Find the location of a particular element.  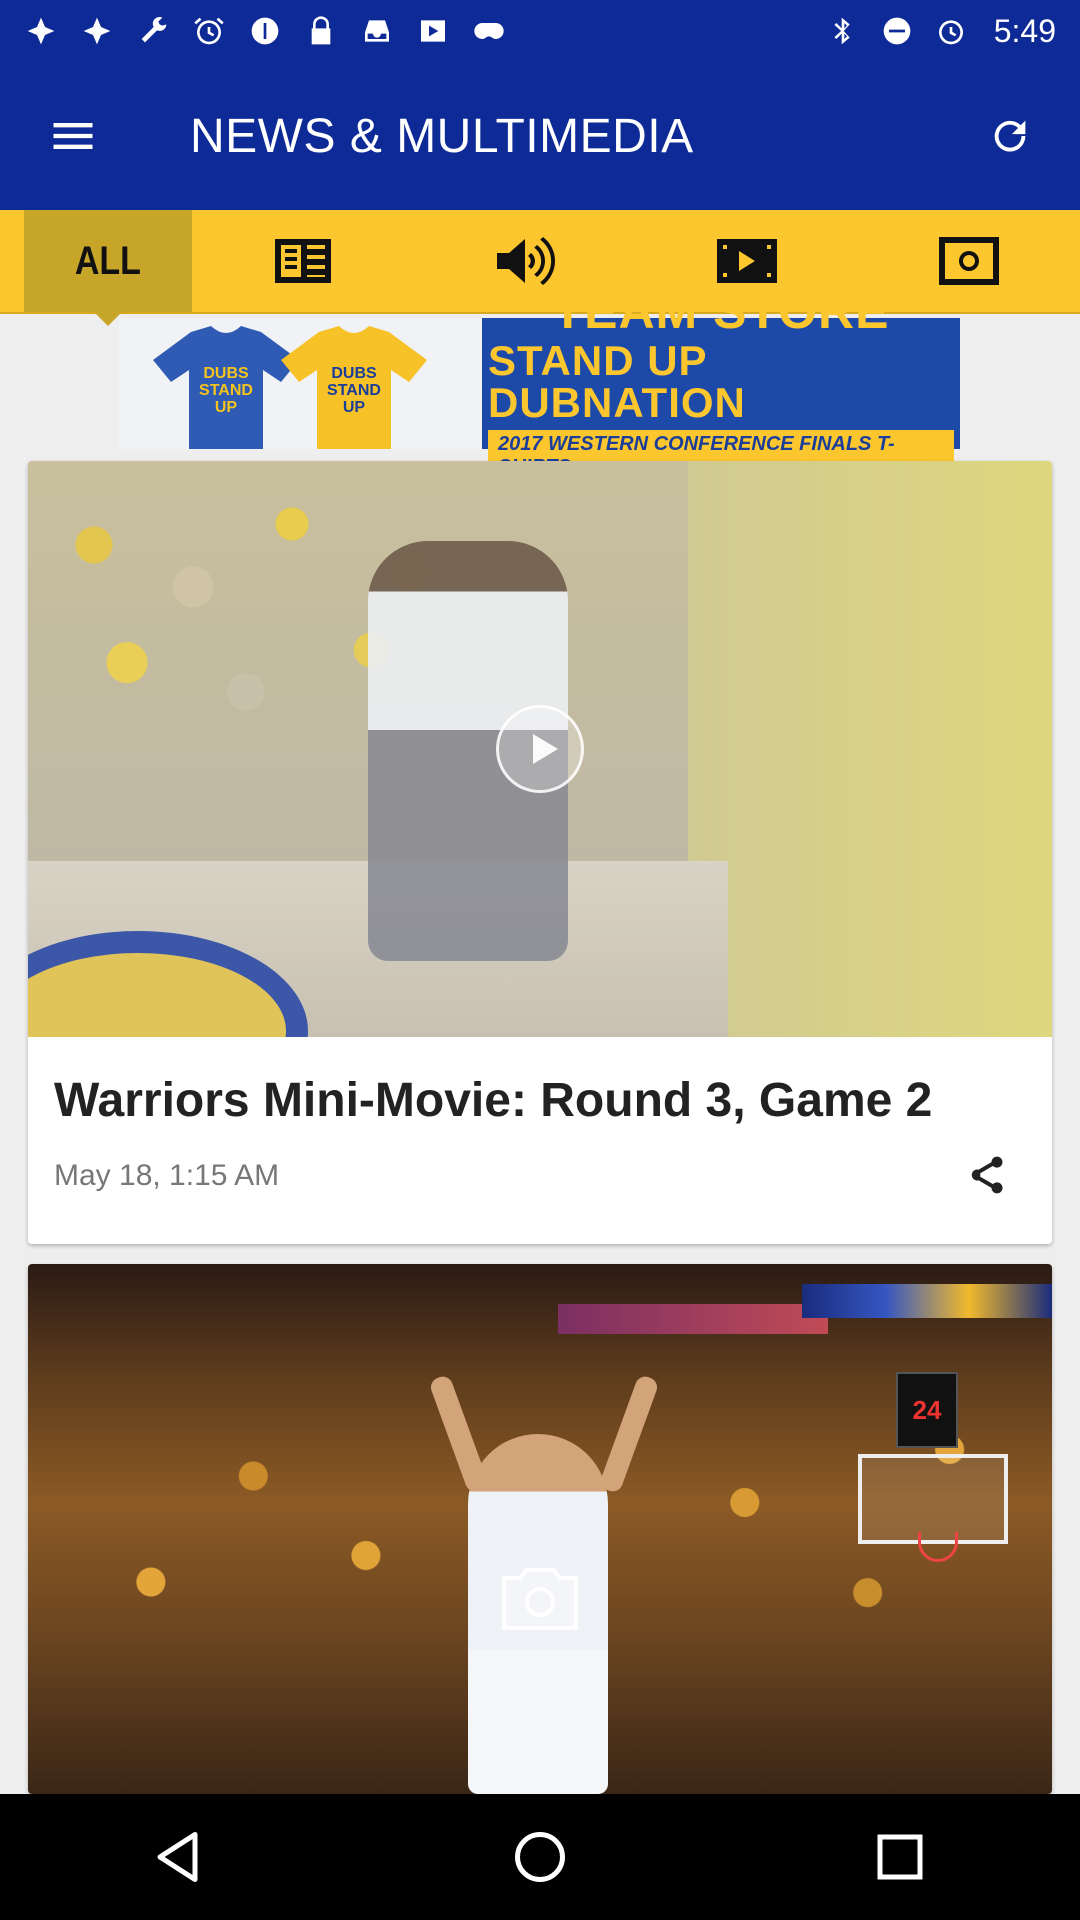

share-icon is located at coordinates (987, 1175).